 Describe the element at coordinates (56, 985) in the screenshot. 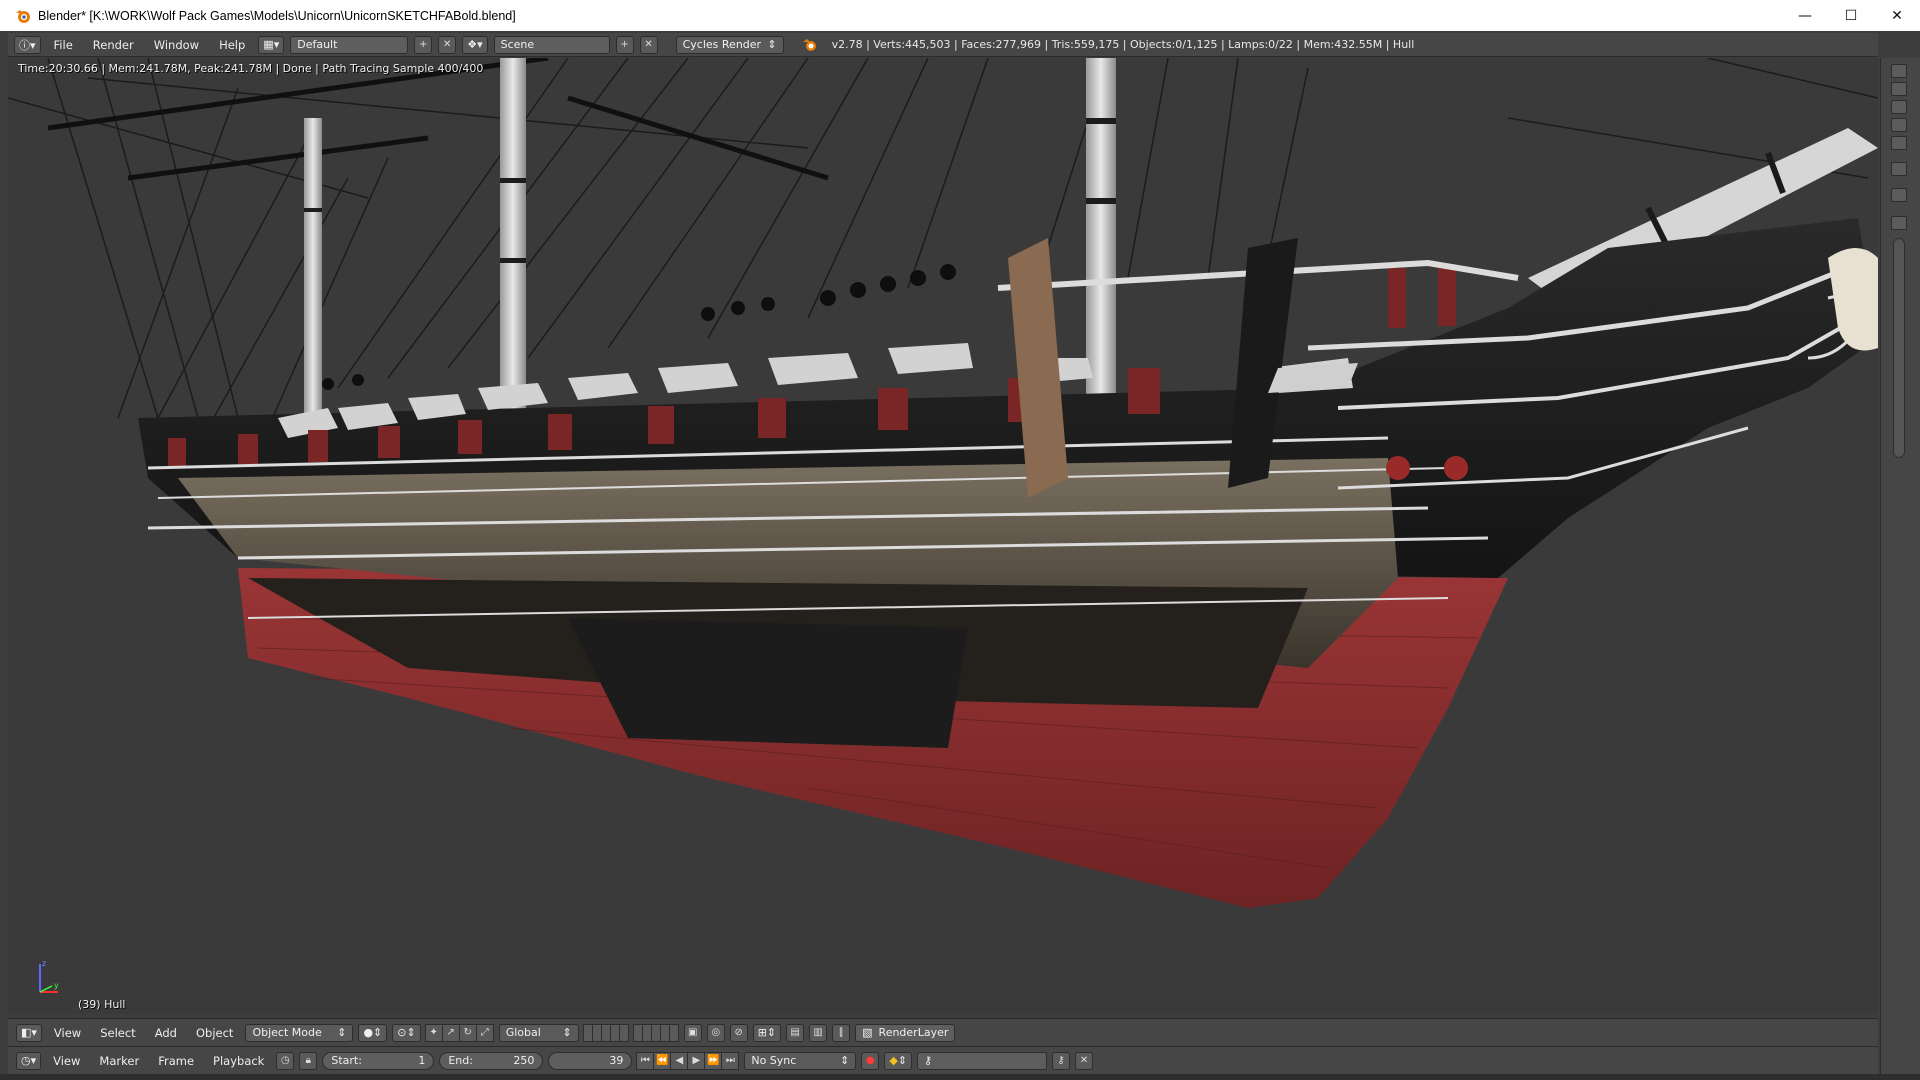

I see `axis-y-label: y` at that location.